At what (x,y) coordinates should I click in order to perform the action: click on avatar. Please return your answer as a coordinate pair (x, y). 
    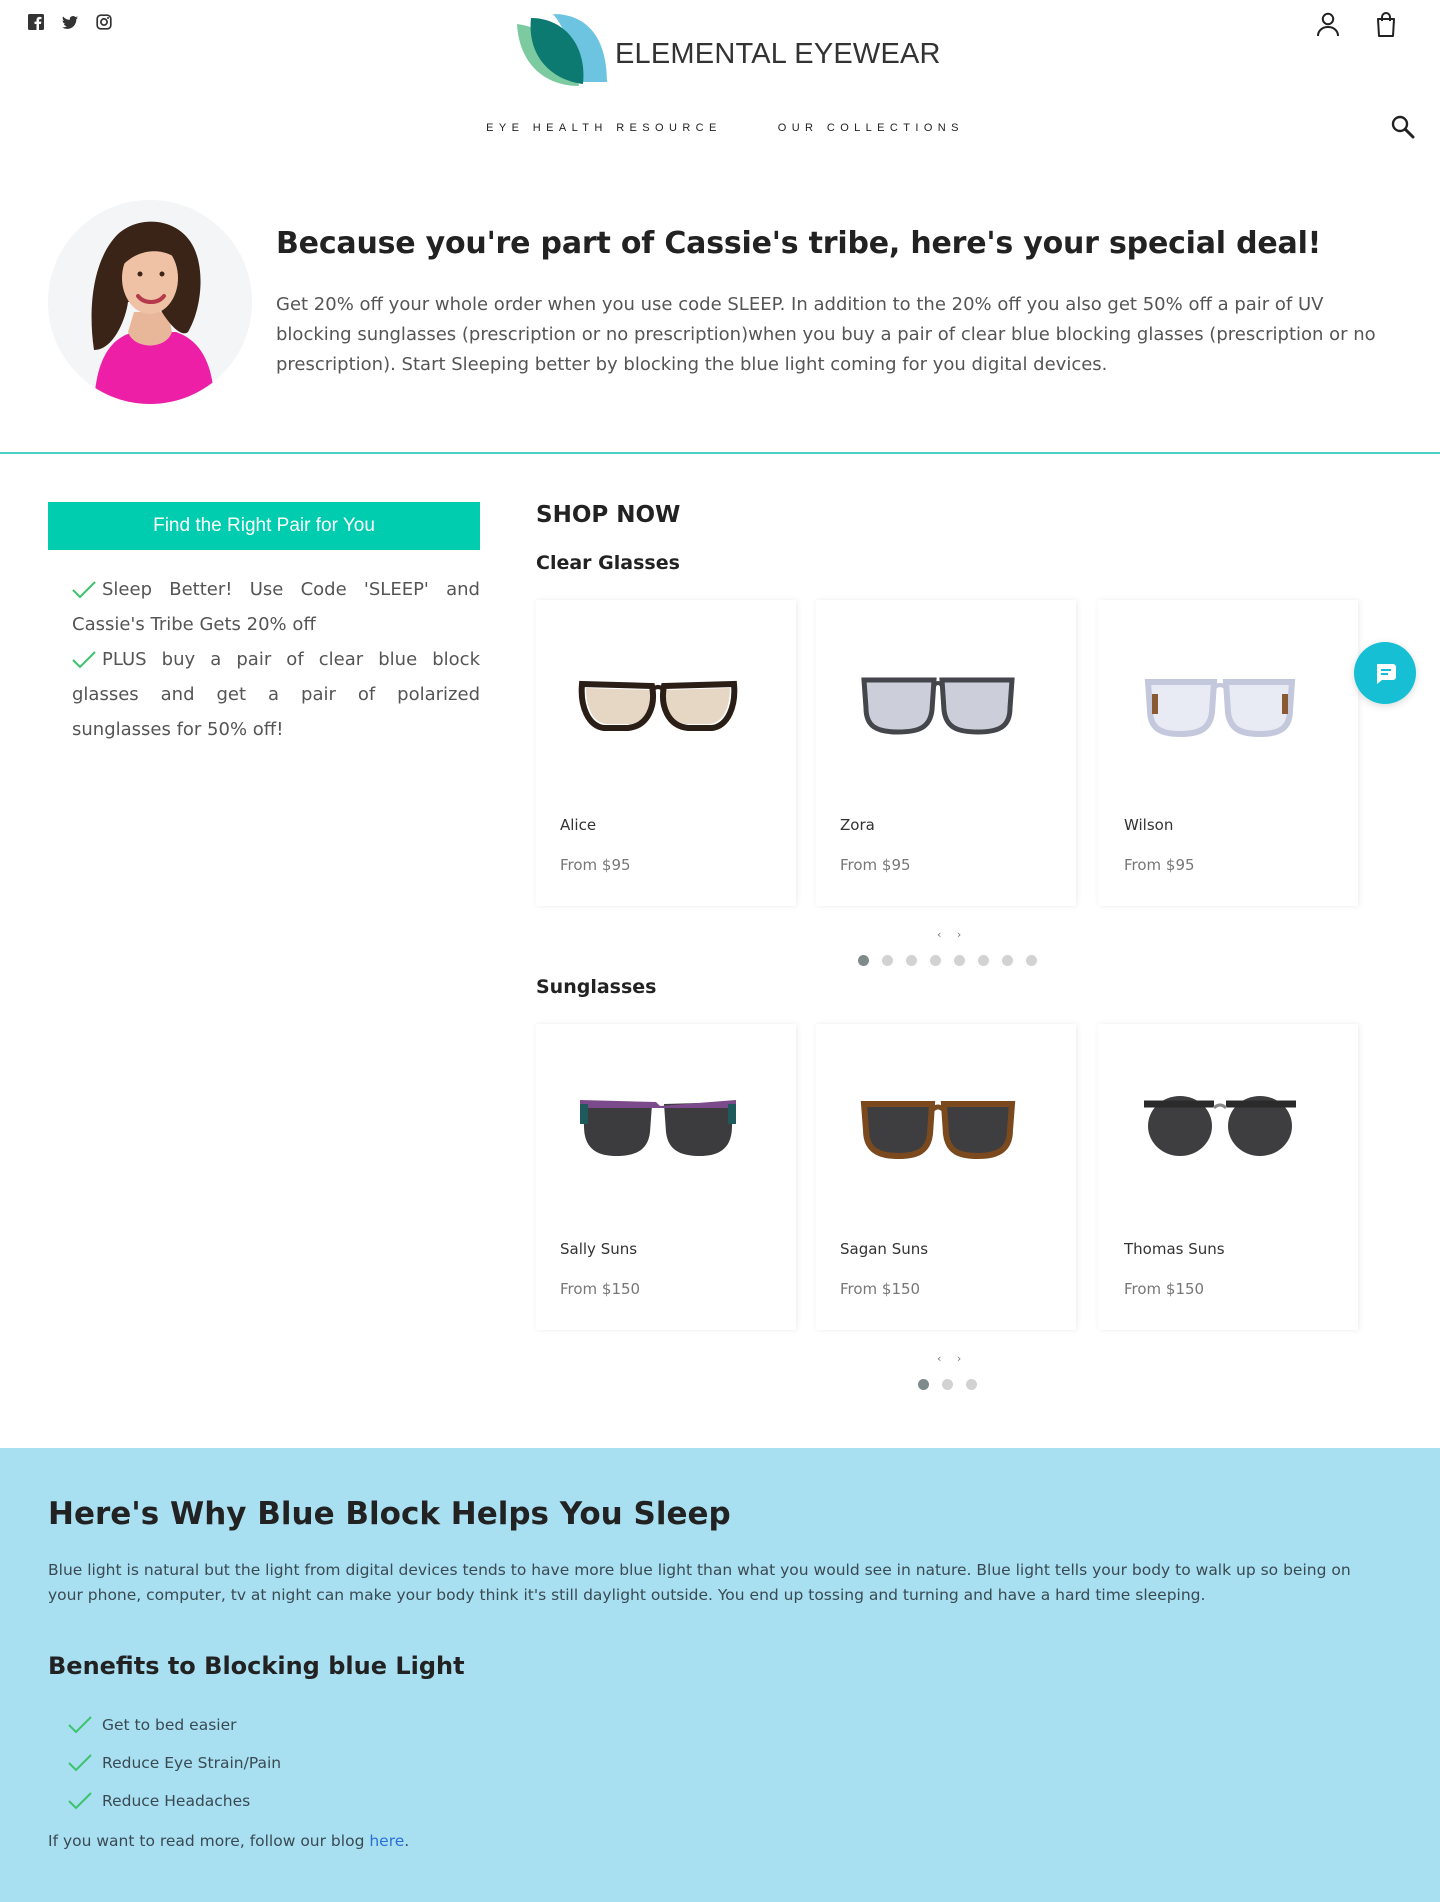
    Looking at the image, I should click on (150, 302).